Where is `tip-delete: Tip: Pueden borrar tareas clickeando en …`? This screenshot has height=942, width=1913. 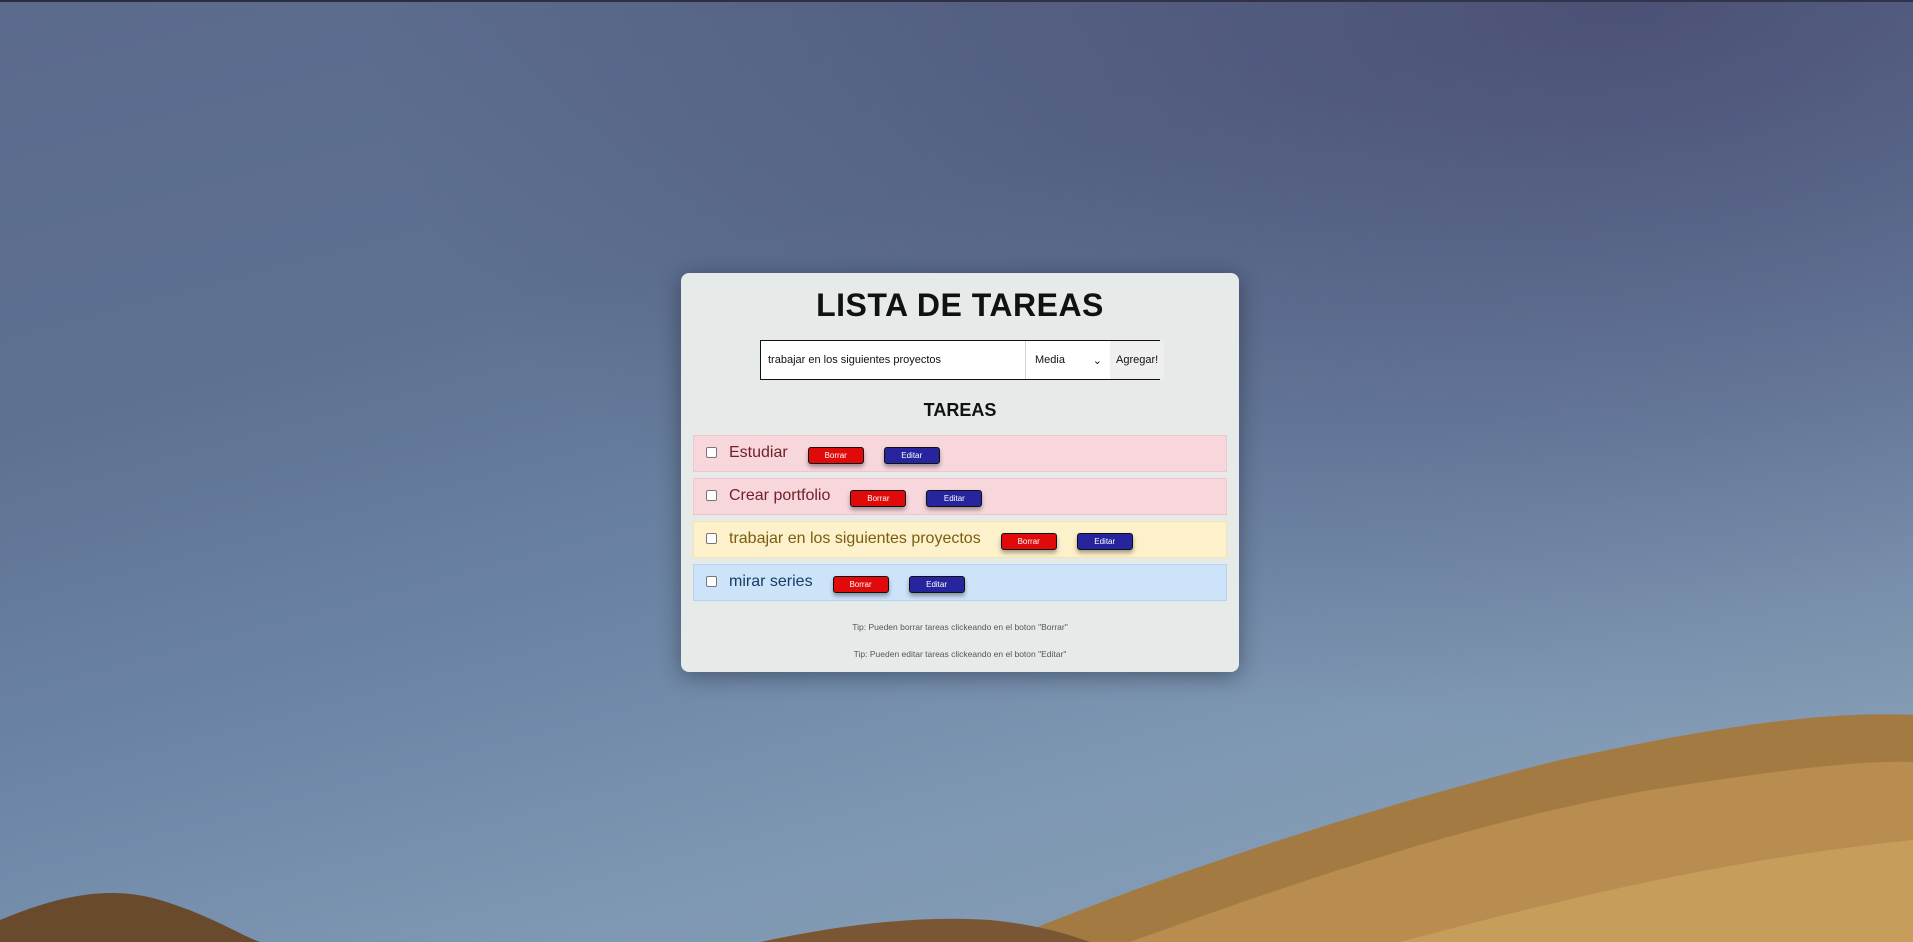
tip-delete: Tip: Pueden borrar tareas clickeando en … is located at coordinates (960, 627).